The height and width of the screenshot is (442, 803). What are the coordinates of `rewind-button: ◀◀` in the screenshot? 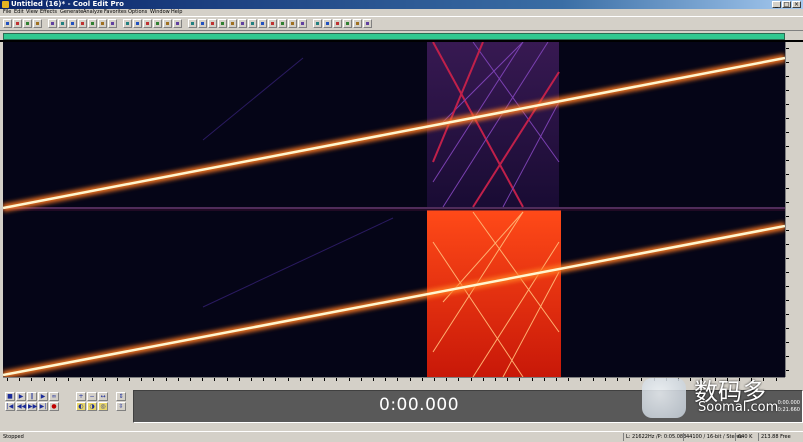 It's located at (21, 406).